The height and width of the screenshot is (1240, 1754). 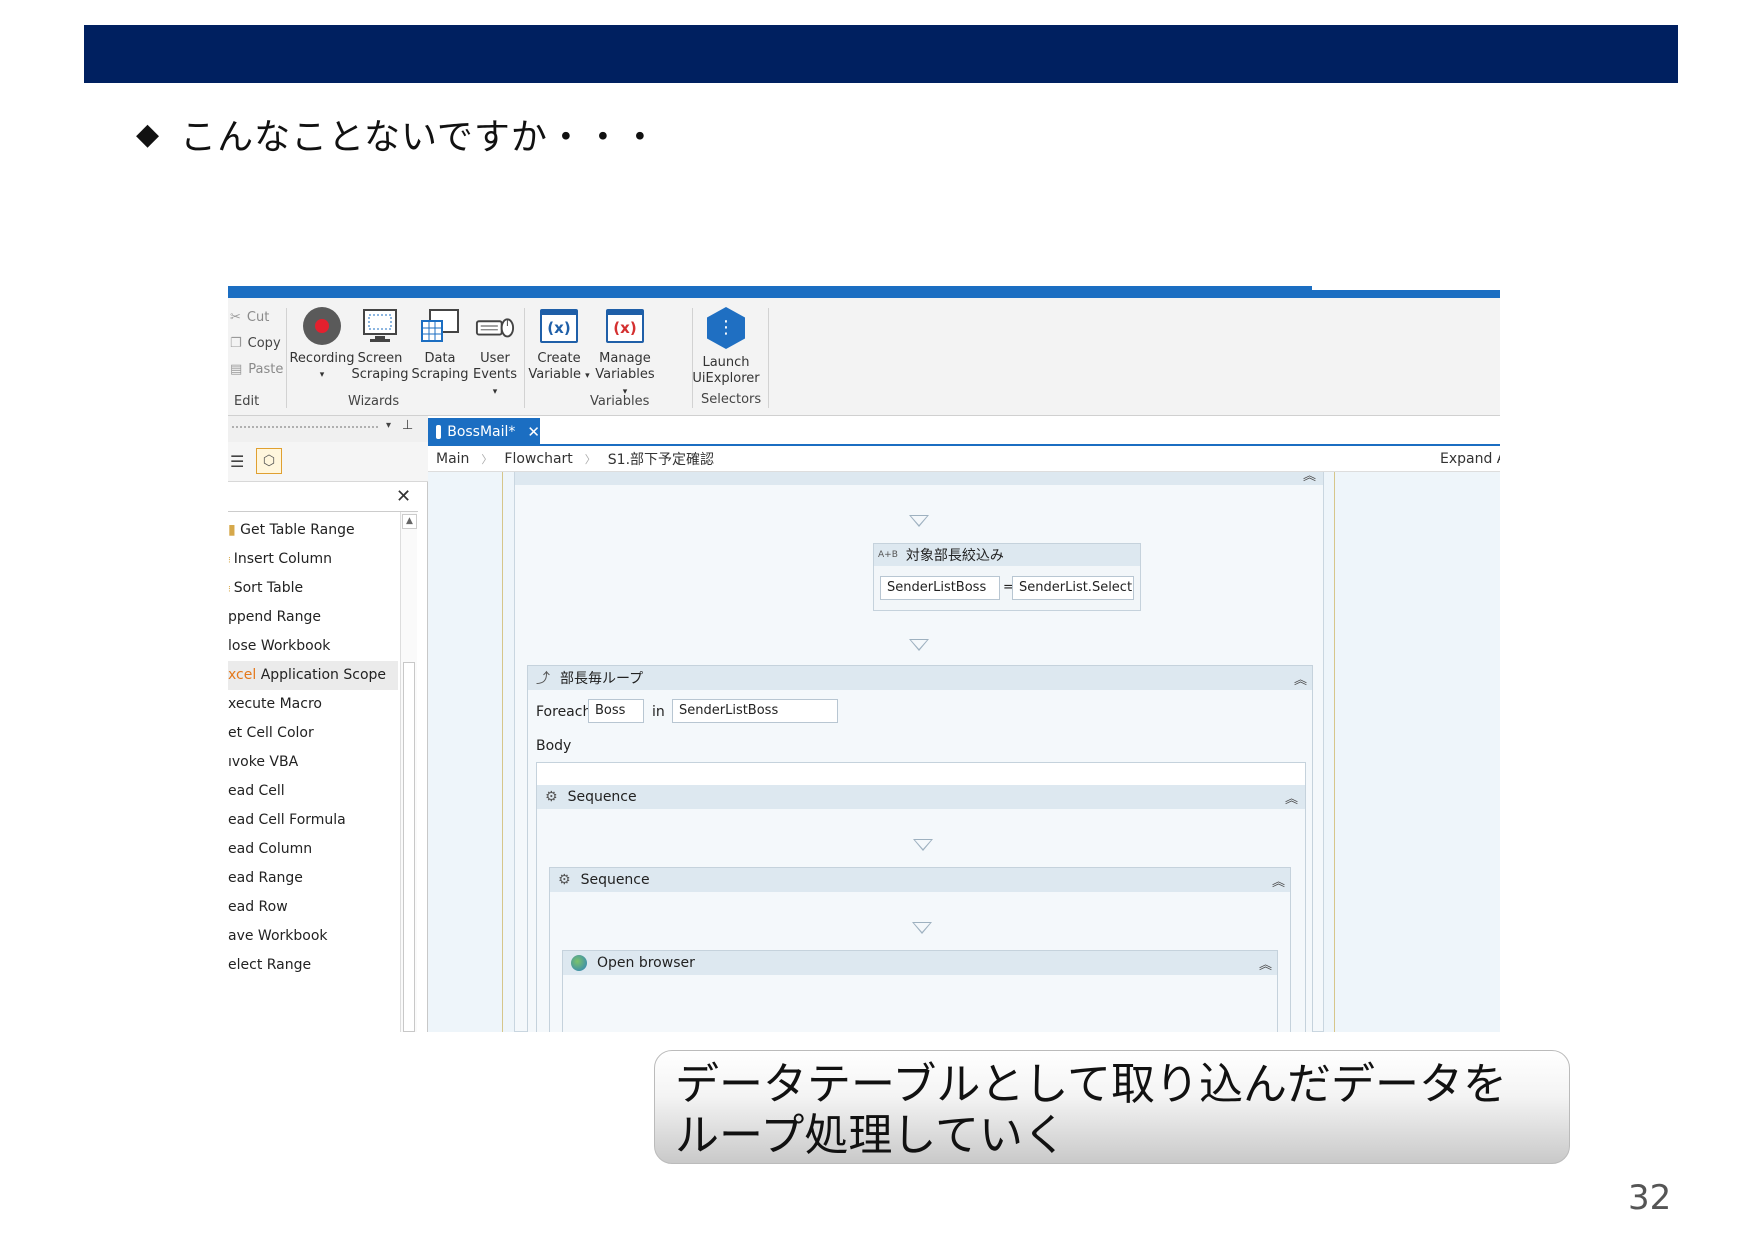 What do you see at coordinates (495, 328) in the screenshot?
I see `user-events-icon` at bounding box center [495, 328].